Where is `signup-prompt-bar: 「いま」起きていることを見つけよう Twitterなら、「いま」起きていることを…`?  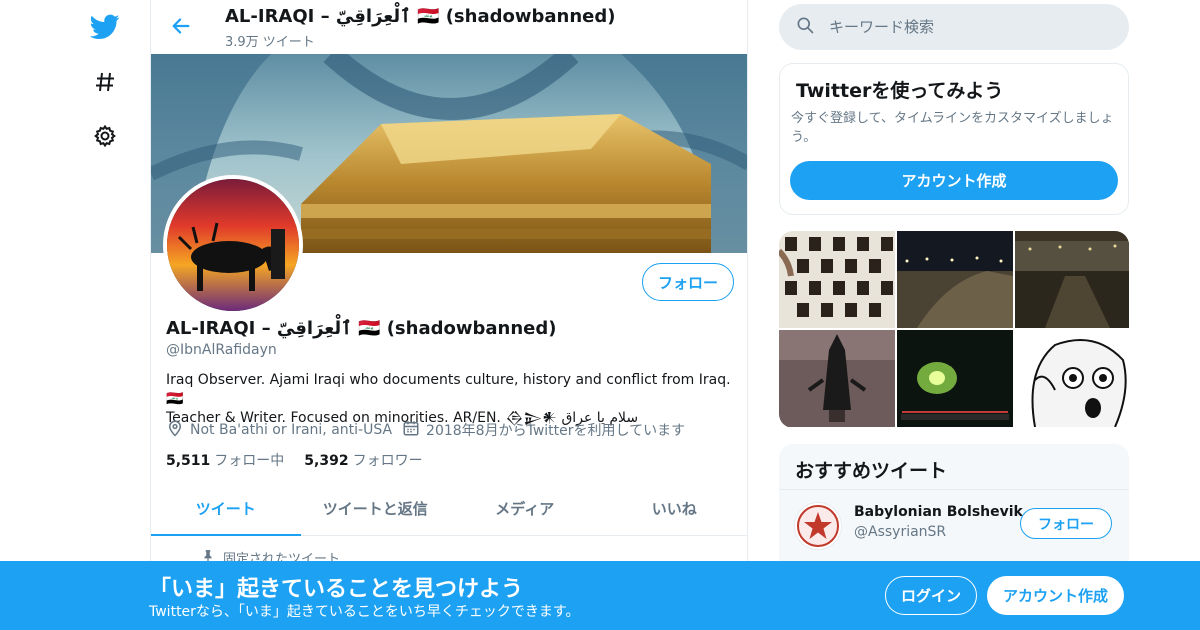
signup-prompt-bar: 「いま」起きていることを見つけよう Twitterなら、「いま」起きていることを… is located at coordinates (600, 595).